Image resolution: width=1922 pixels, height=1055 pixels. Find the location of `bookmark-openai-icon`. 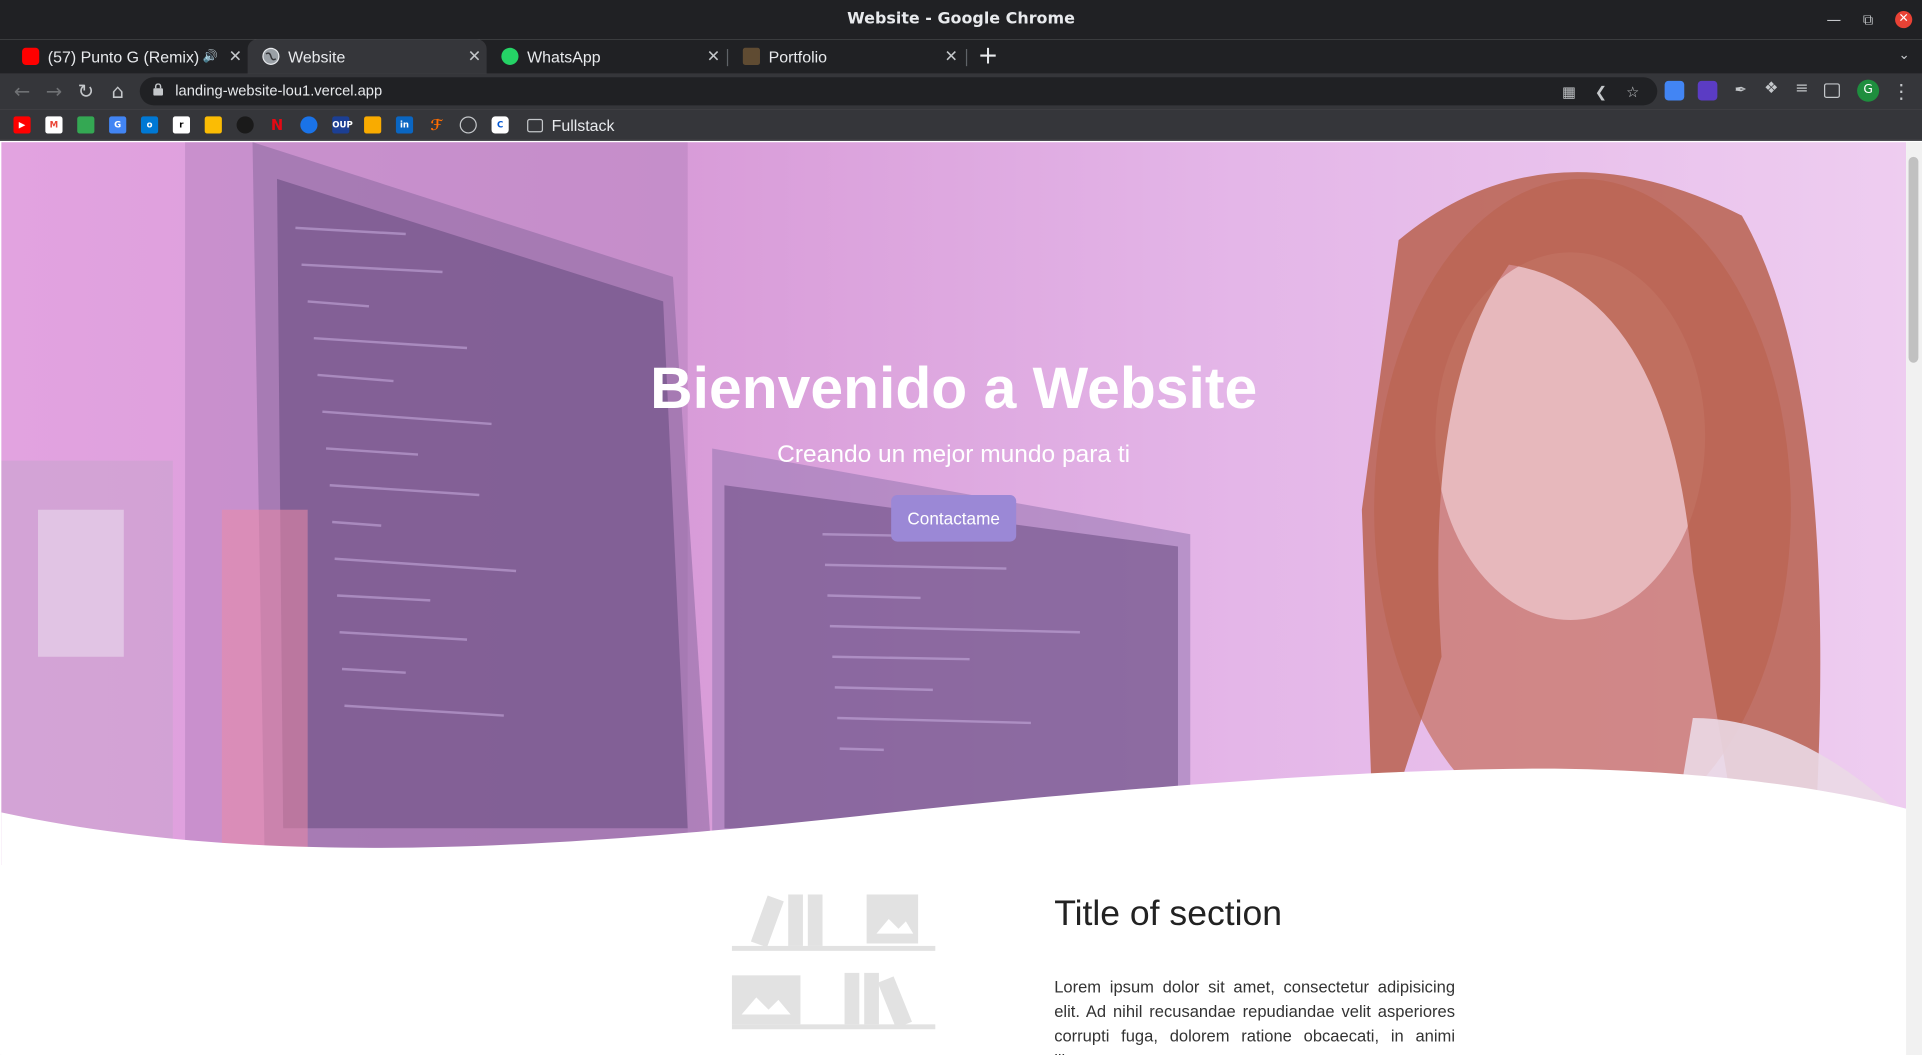

bookmark-openai-icon is located at coordinates (245, 125).